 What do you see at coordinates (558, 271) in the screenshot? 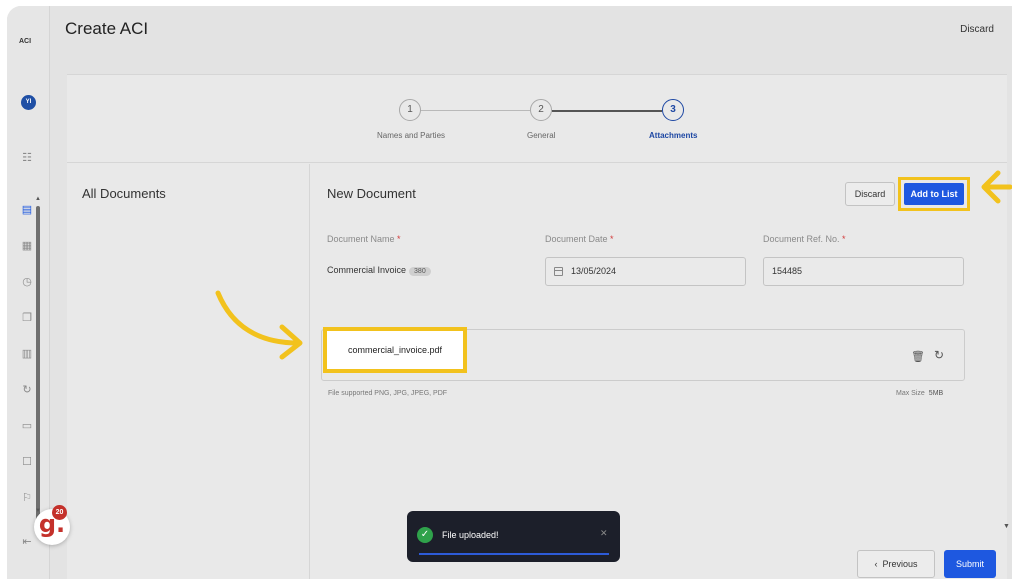
I see `calendar-icon` at bounding box center [558, 271].